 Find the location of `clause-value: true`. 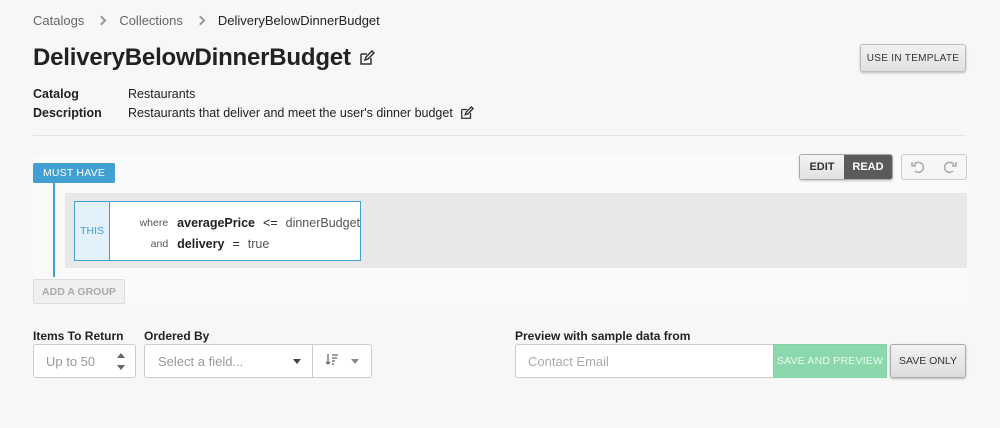

clause-value: true is located at coordinates (258, 243).